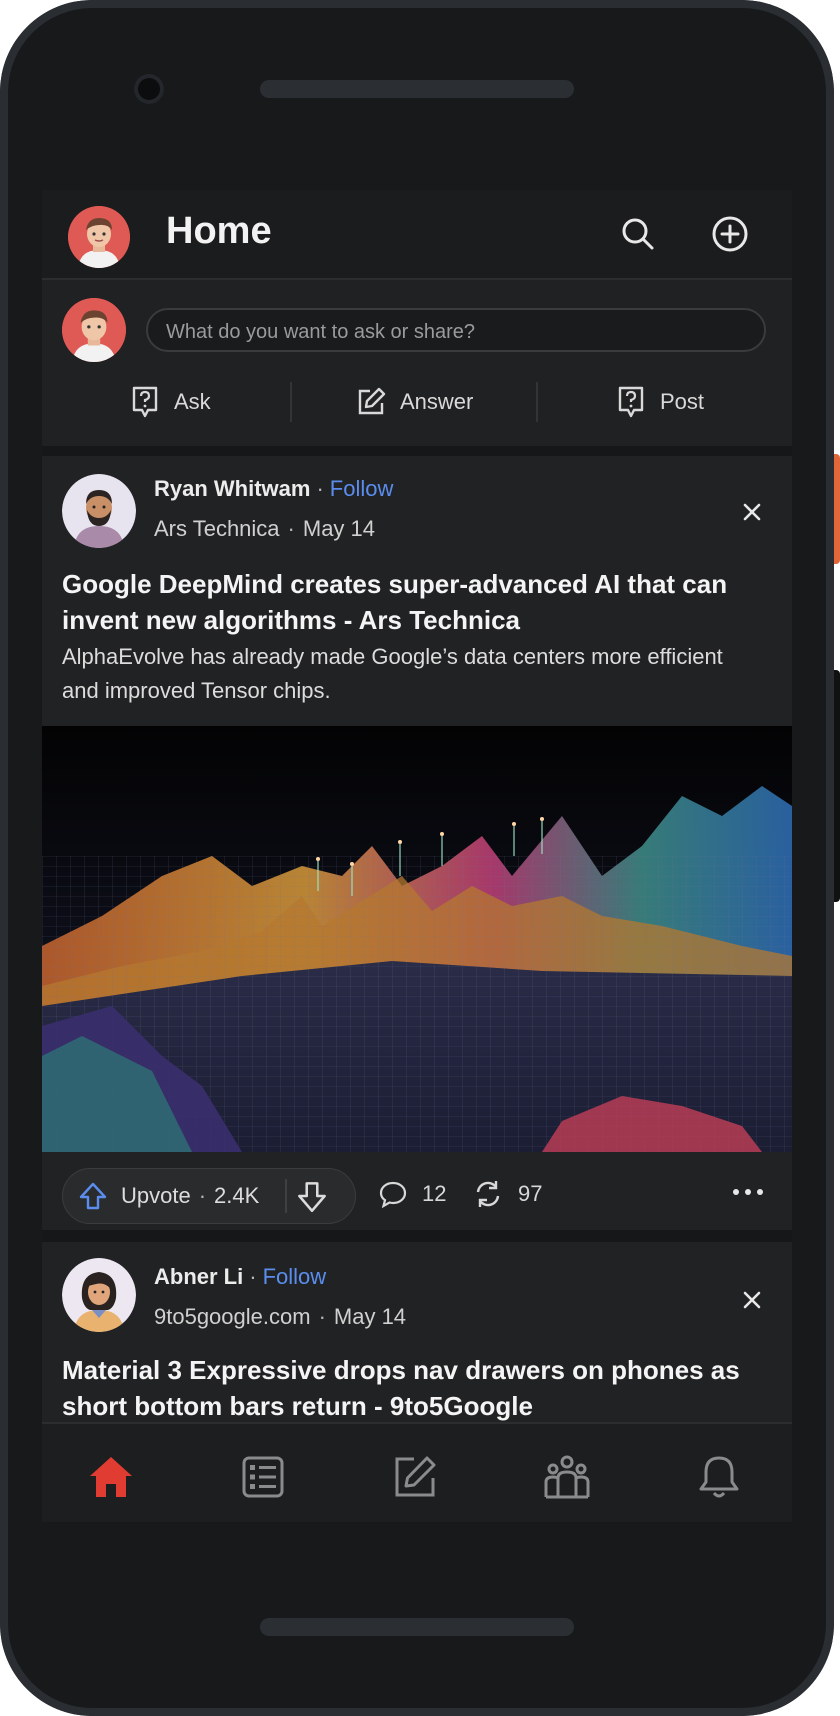  I want to click on answer-icon, so click(415, 1477).